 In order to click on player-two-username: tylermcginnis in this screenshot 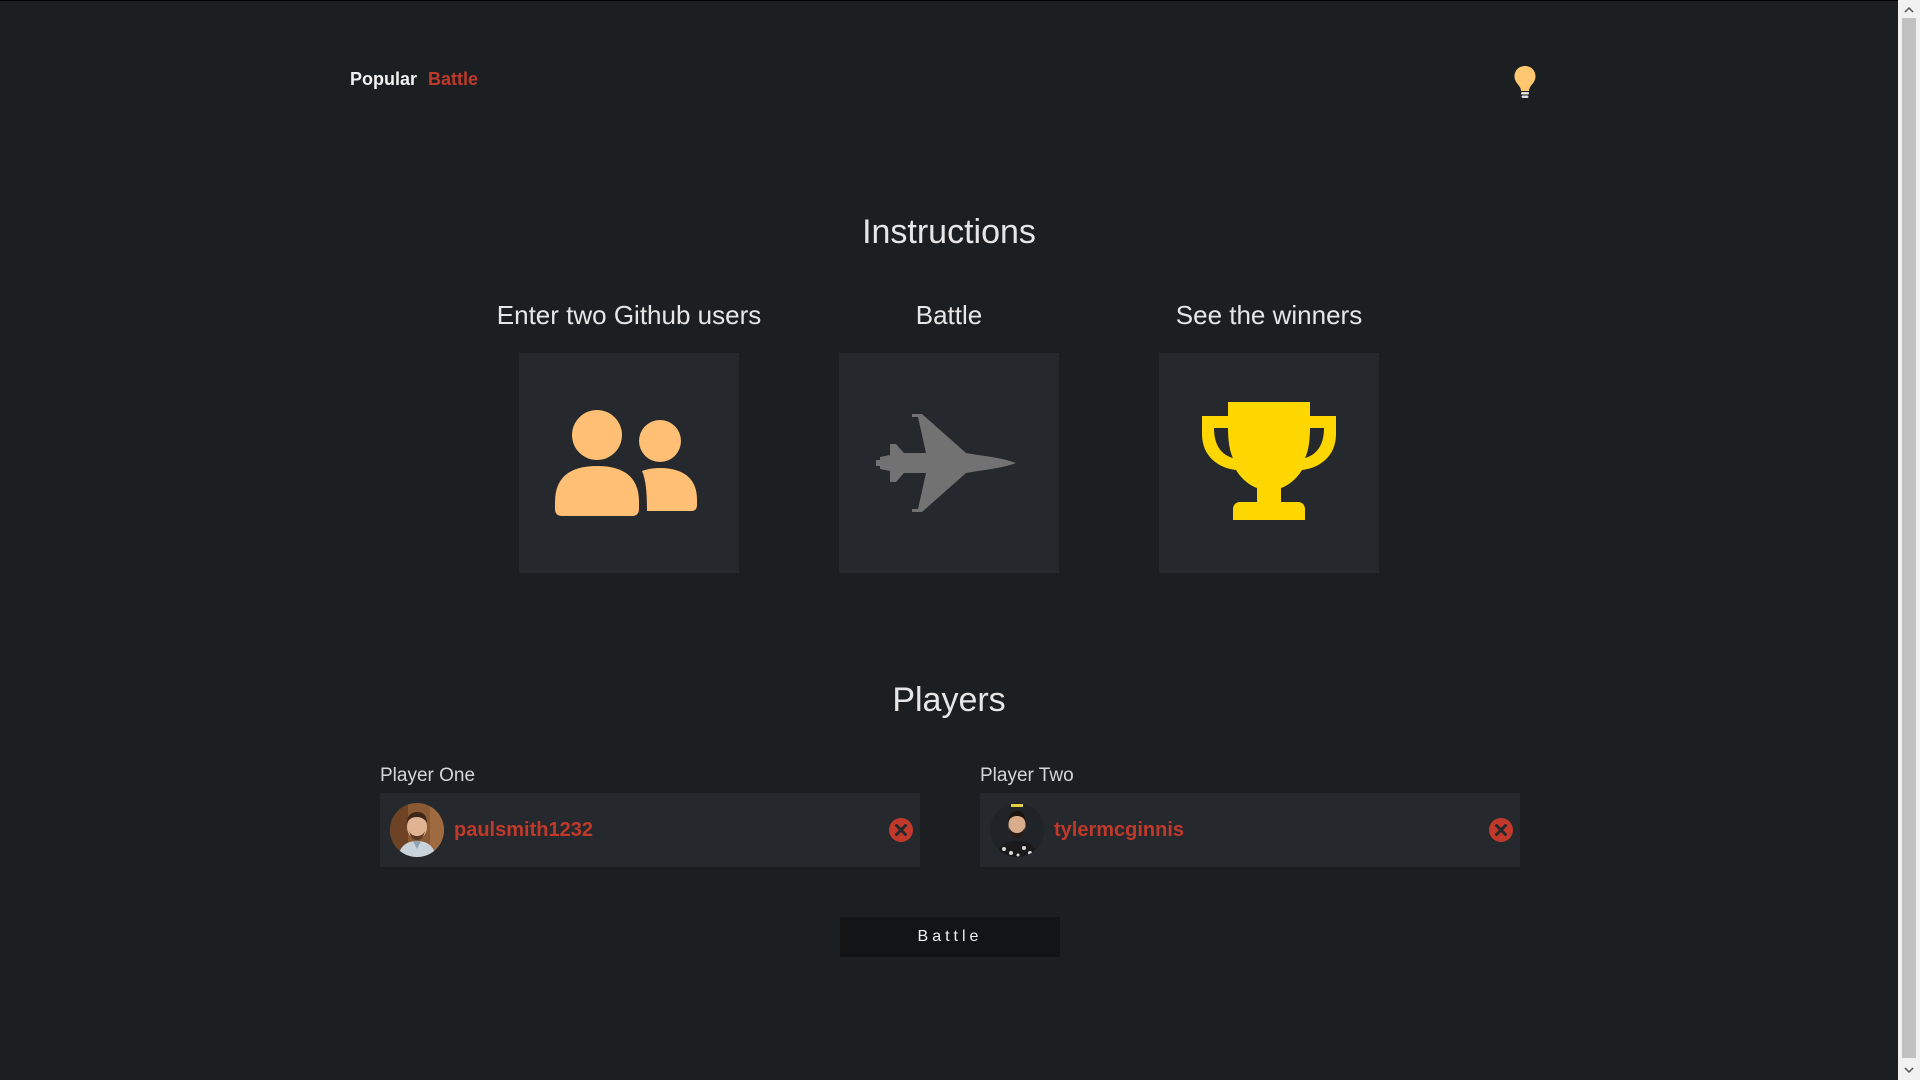, I will do `click(1119, 830)`.